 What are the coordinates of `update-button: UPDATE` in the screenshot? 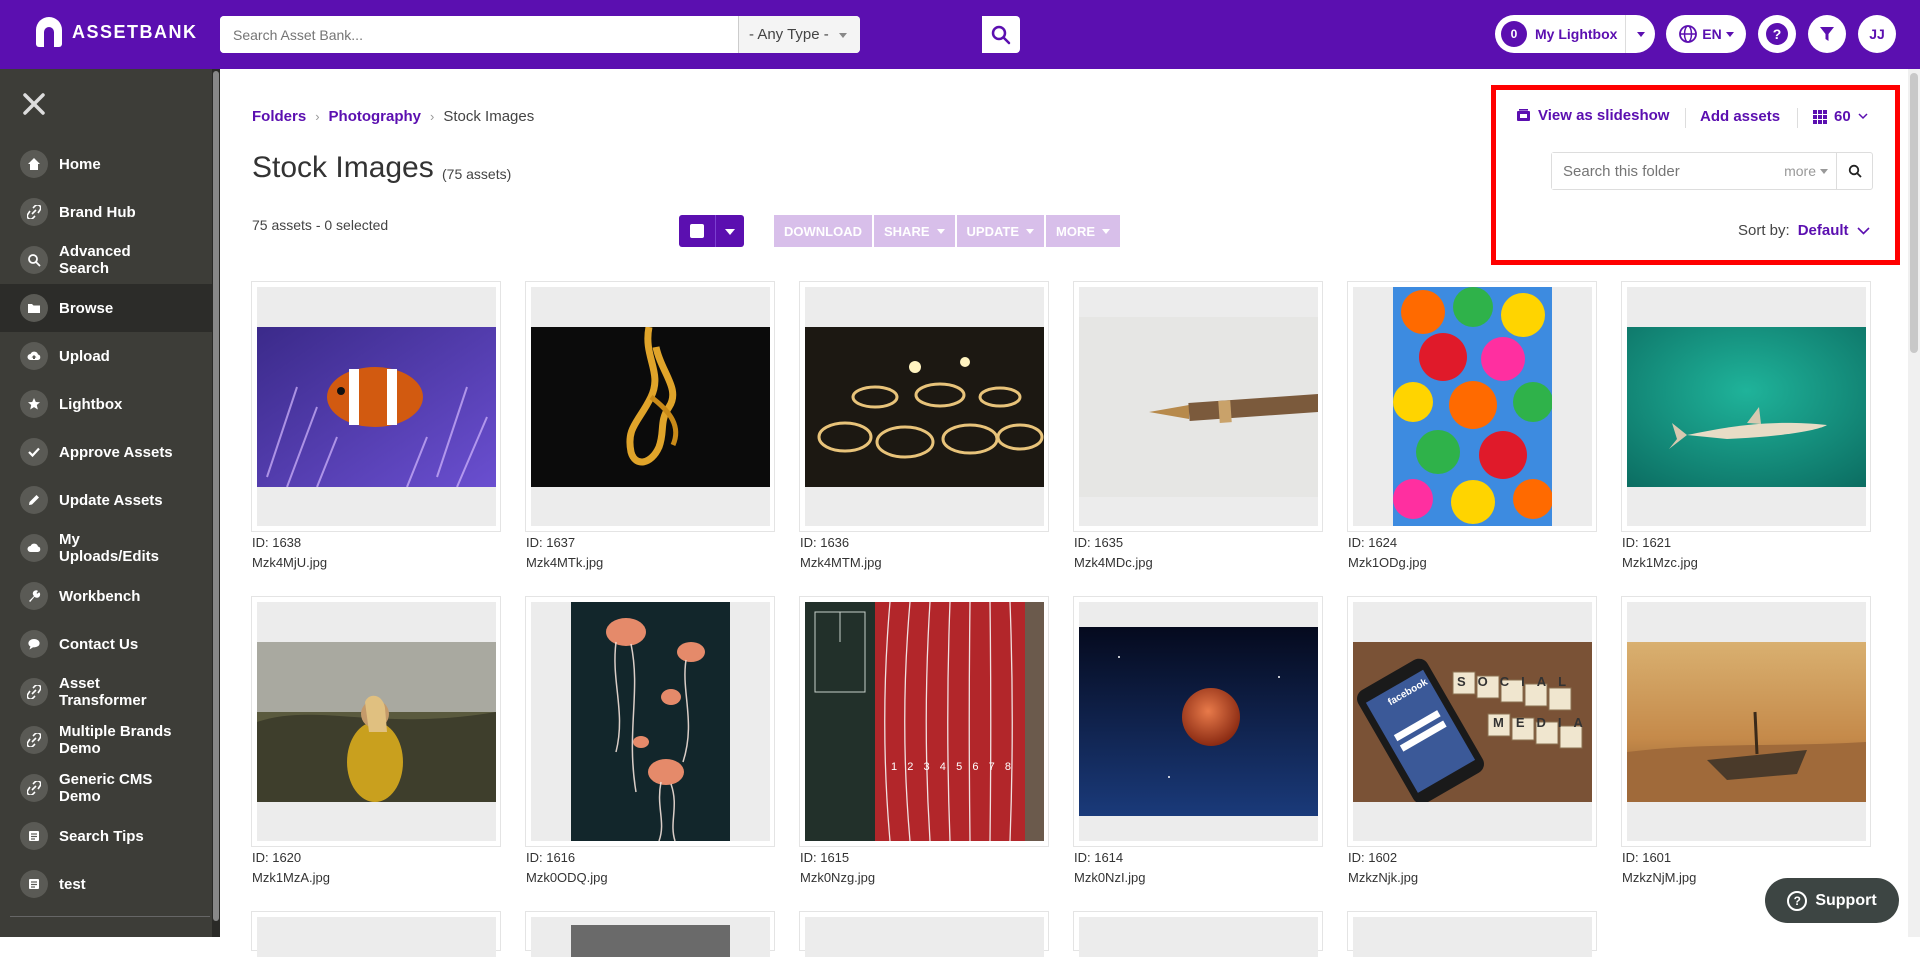 It's located at (1000, 231).